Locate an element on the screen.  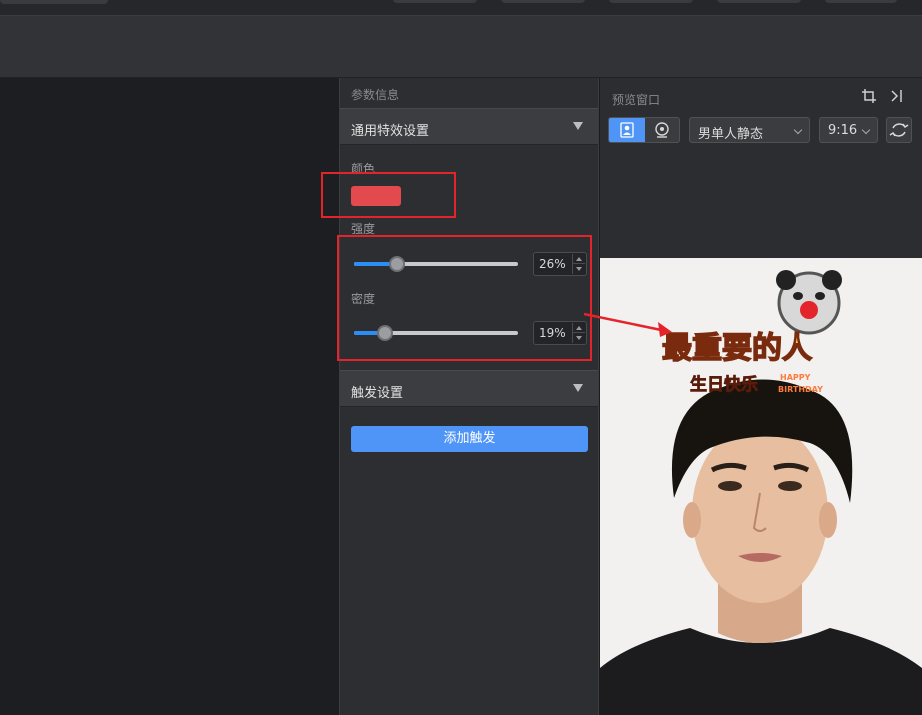
refresh-icon is located at coordinates (899, 130).